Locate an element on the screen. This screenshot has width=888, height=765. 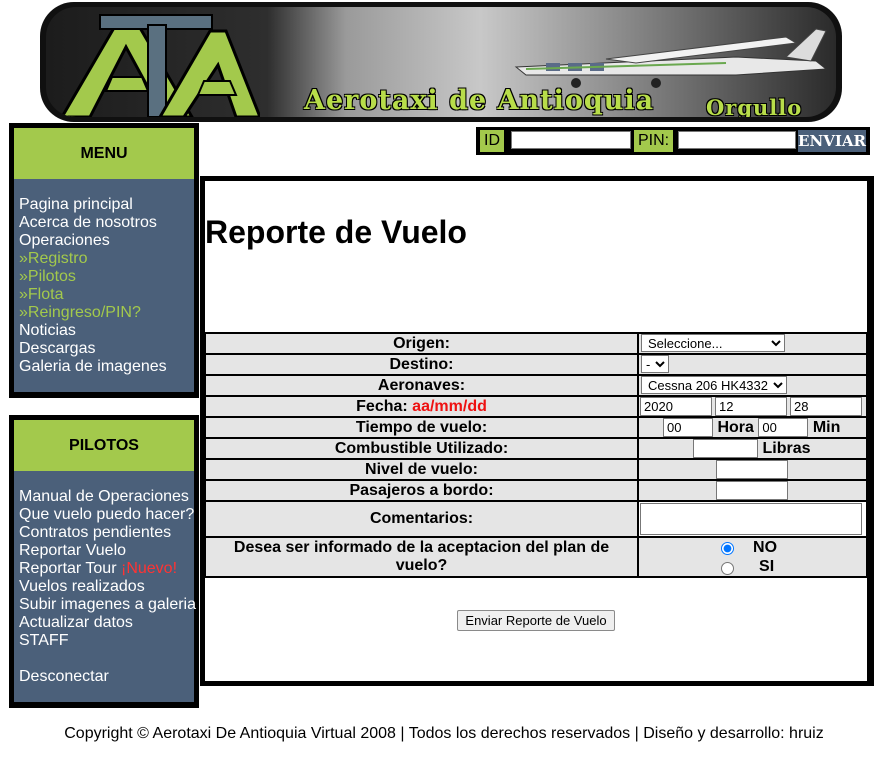
page-title: Reporte de Vuelo is located at coordinates (336, 232).